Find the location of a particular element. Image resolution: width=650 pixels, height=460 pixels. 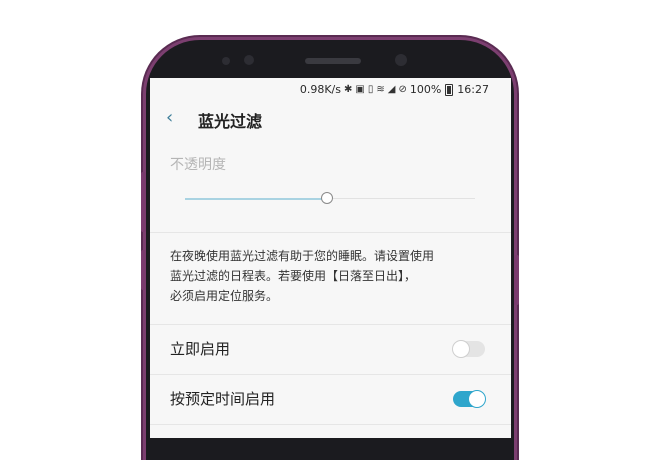

app-header: ‹ 蓝光过滤 is located at coordinates (330, 119).